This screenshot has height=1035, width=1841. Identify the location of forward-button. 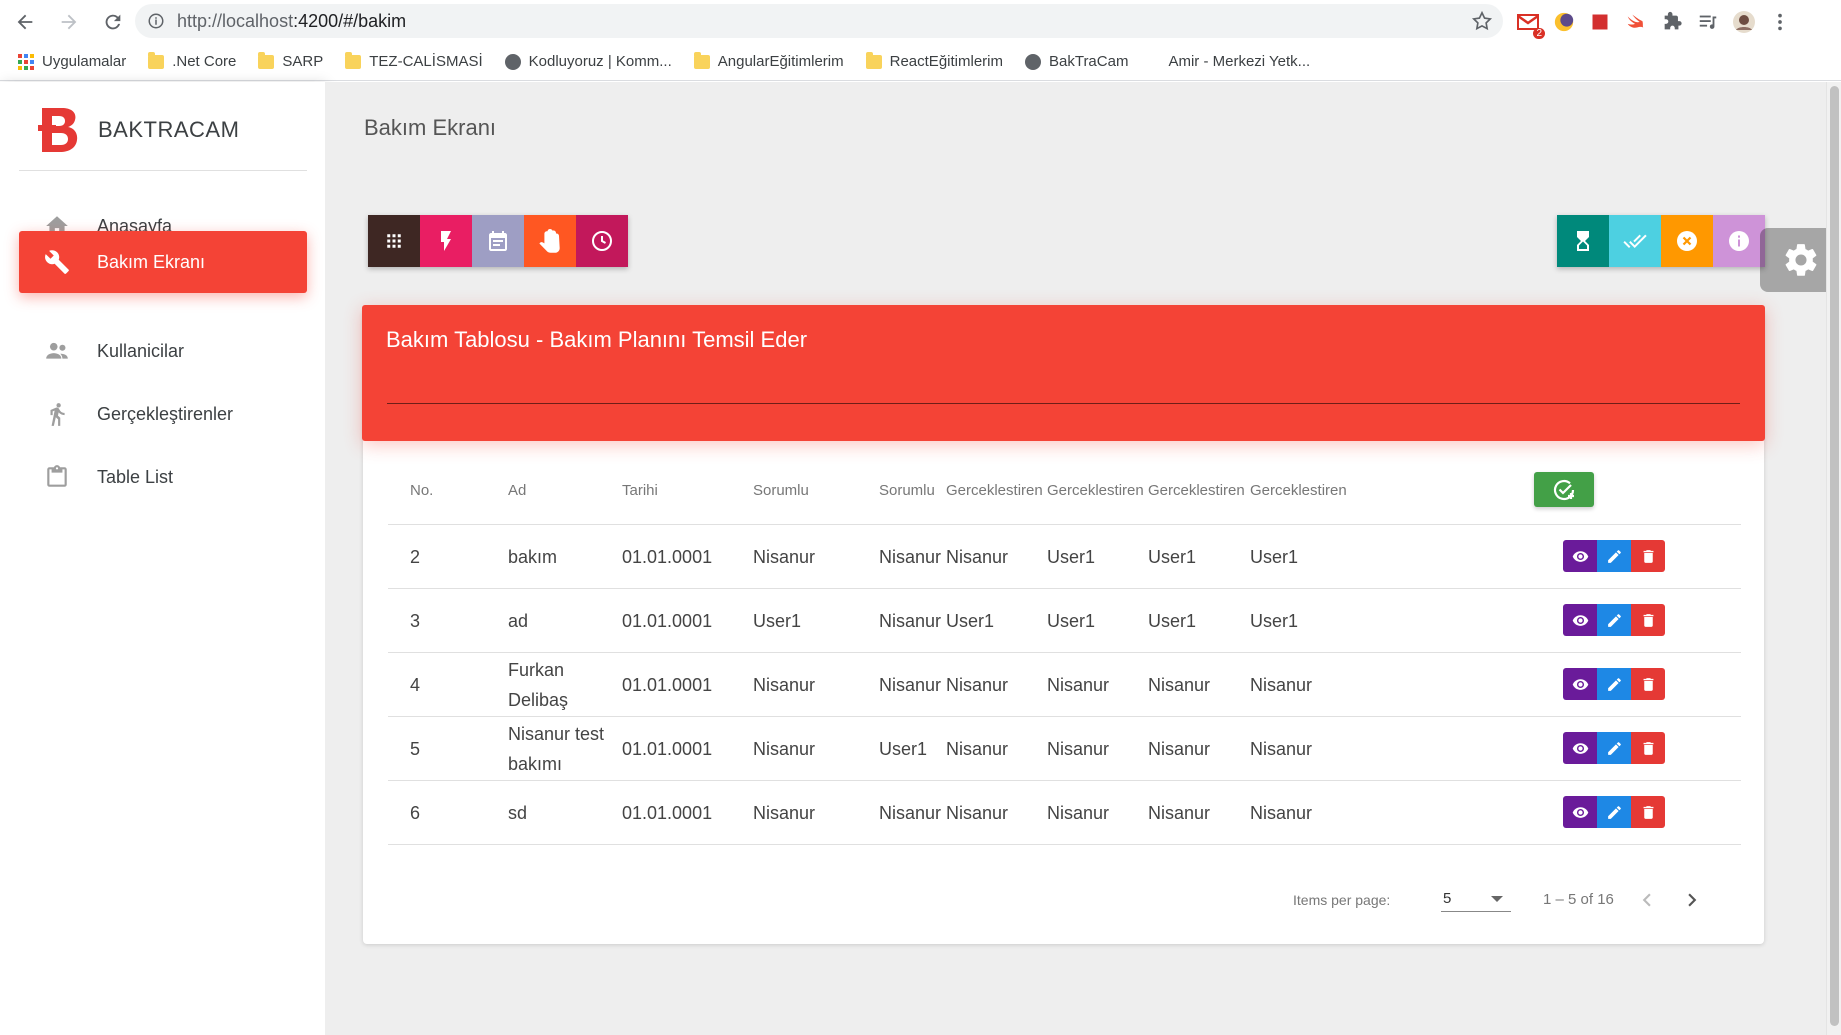
(69, 22).